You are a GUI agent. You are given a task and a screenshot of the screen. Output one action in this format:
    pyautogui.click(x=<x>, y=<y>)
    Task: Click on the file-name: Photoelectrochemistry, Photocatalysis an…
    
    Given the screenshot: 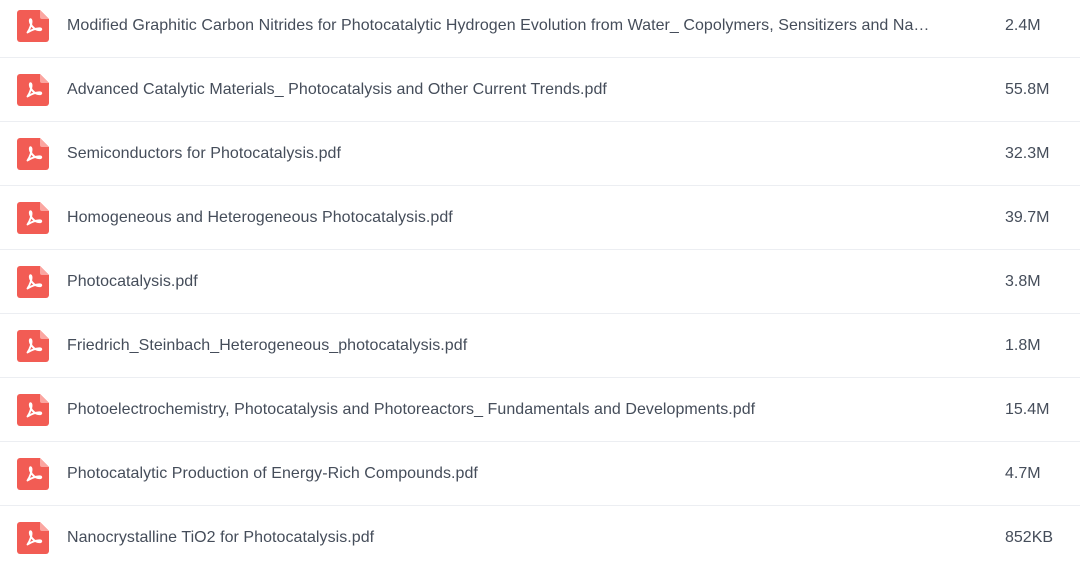 What is the action you would take?
    pyautogui.click(x=518, y=410)
    